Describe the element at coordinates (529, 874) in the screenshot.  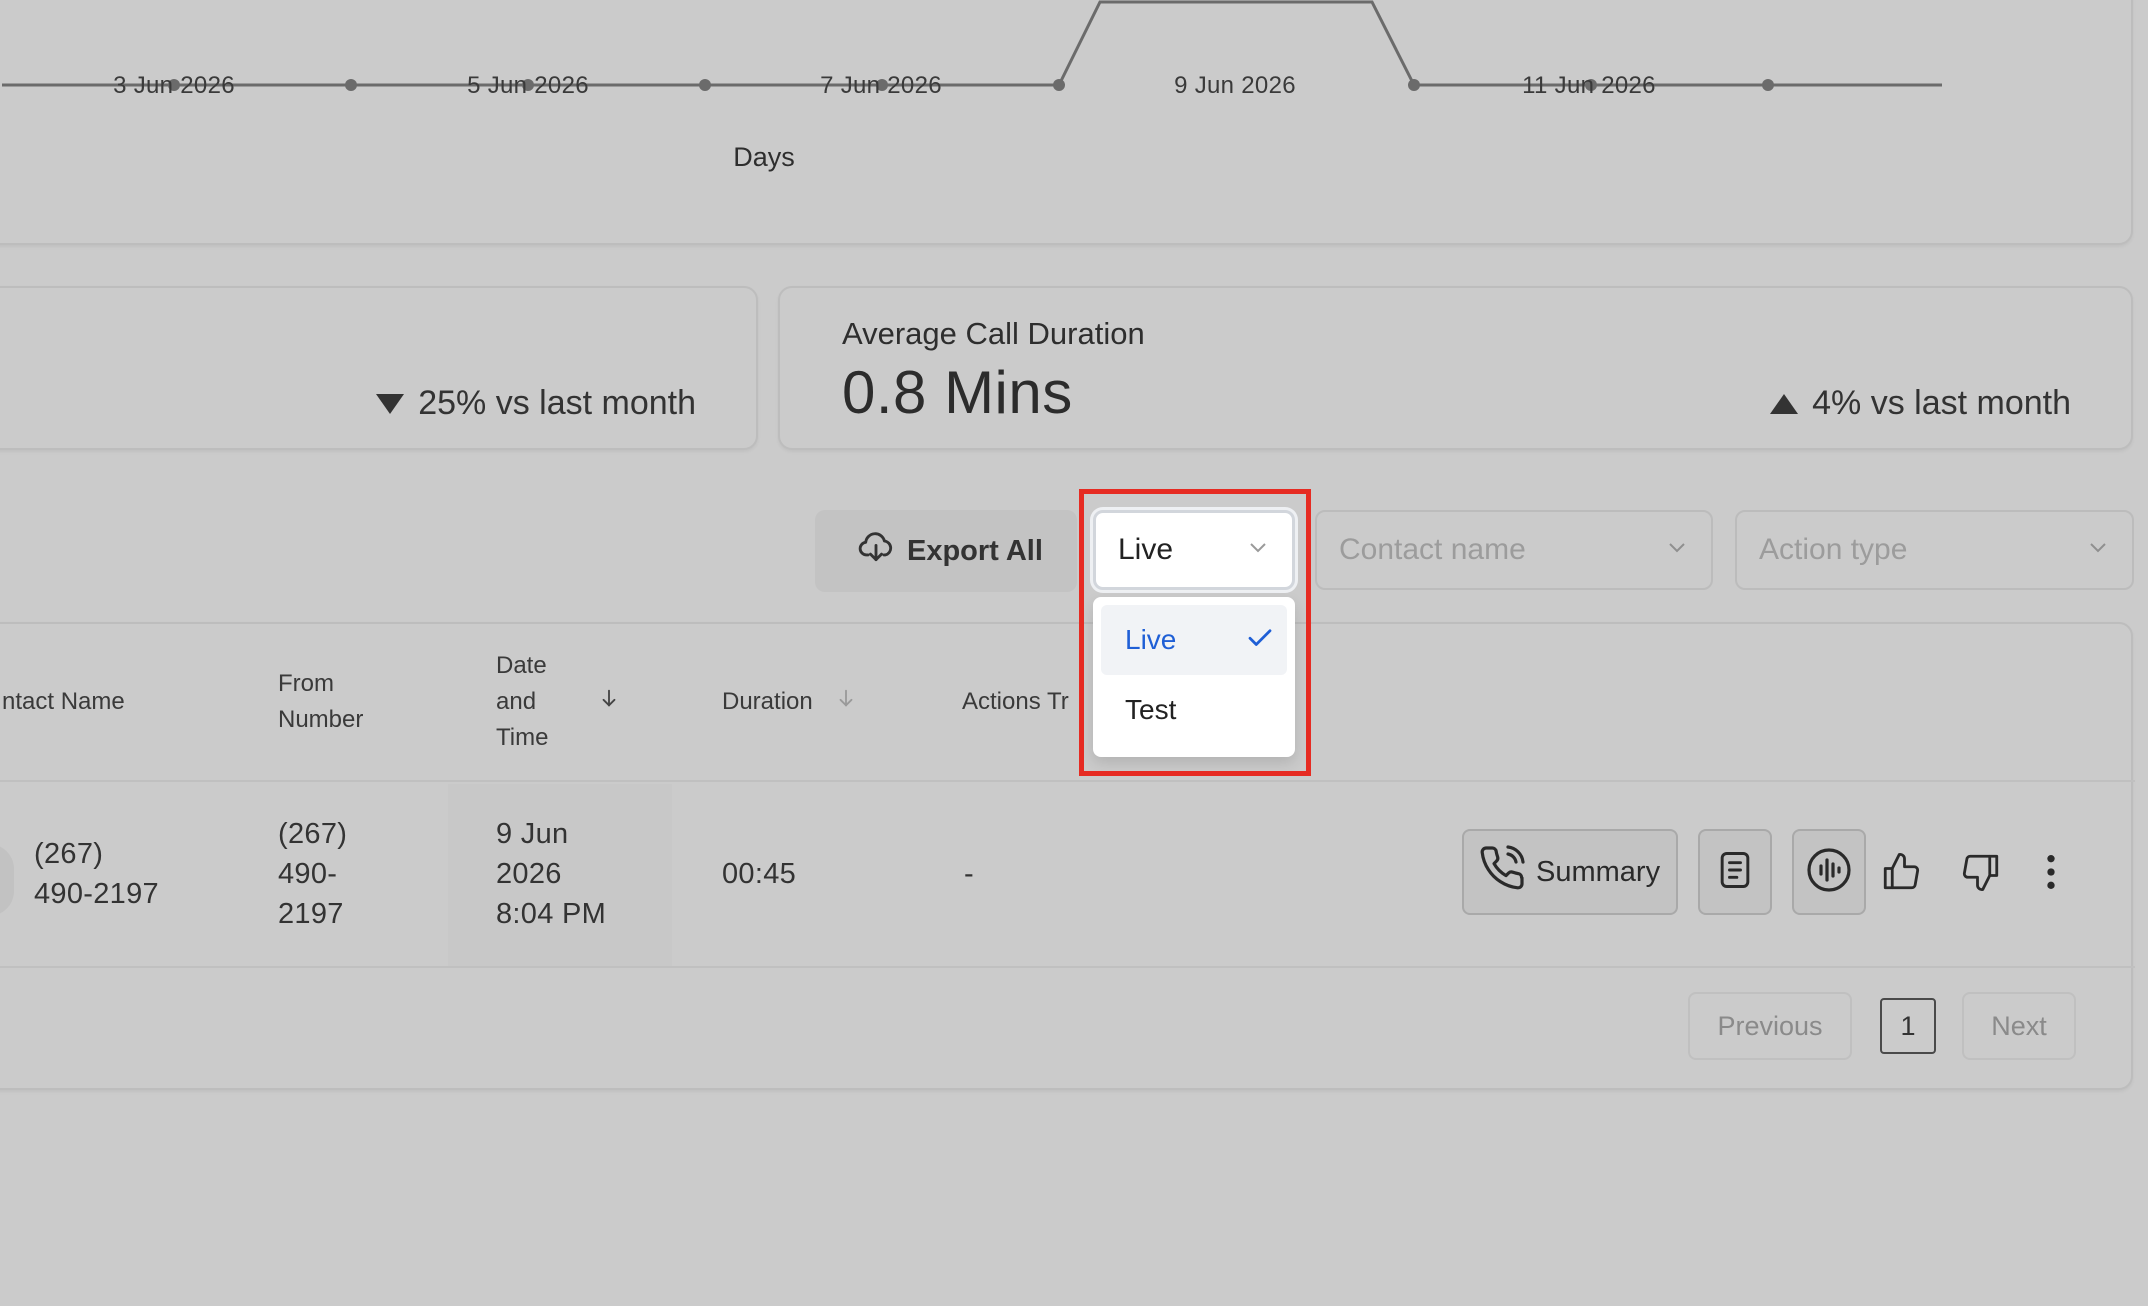
I see `cell-text: 2026` at that location.